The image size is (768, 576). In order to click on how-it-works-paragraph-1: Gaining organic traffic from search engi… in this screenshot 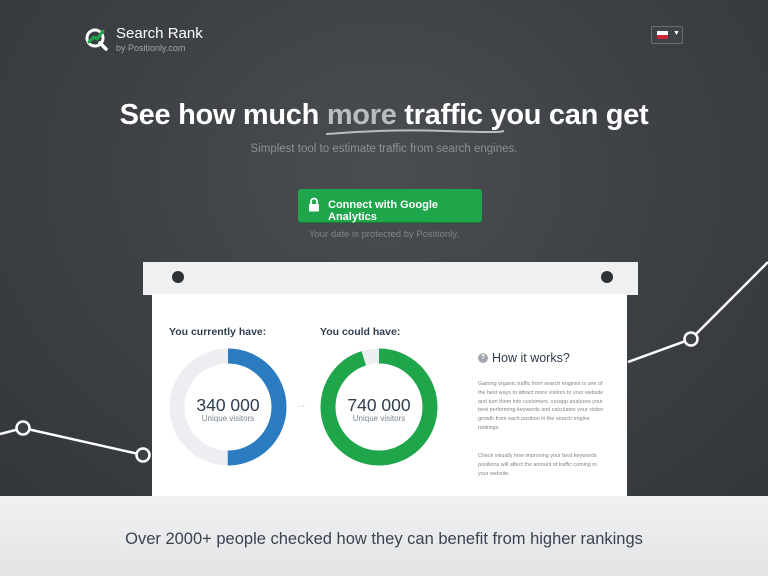, I will do `click(541, 406)`.